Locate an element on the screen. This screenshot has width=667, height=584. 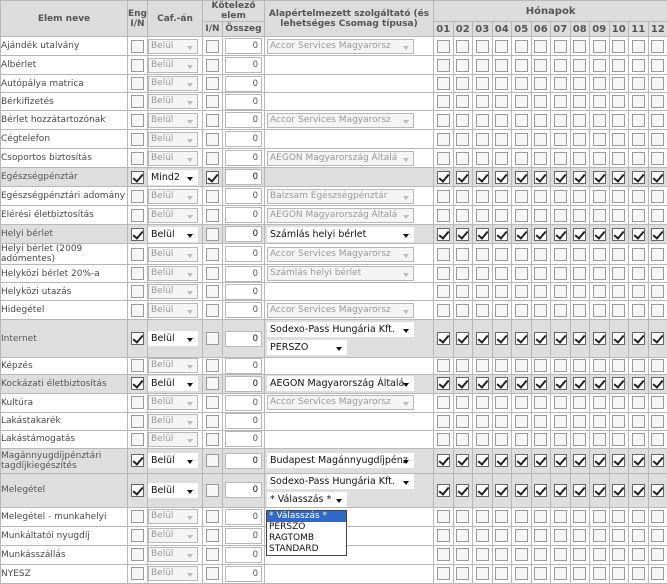
provider-select: Budapest Magánnyugdíjpénz is located at coordinates (341, 461).